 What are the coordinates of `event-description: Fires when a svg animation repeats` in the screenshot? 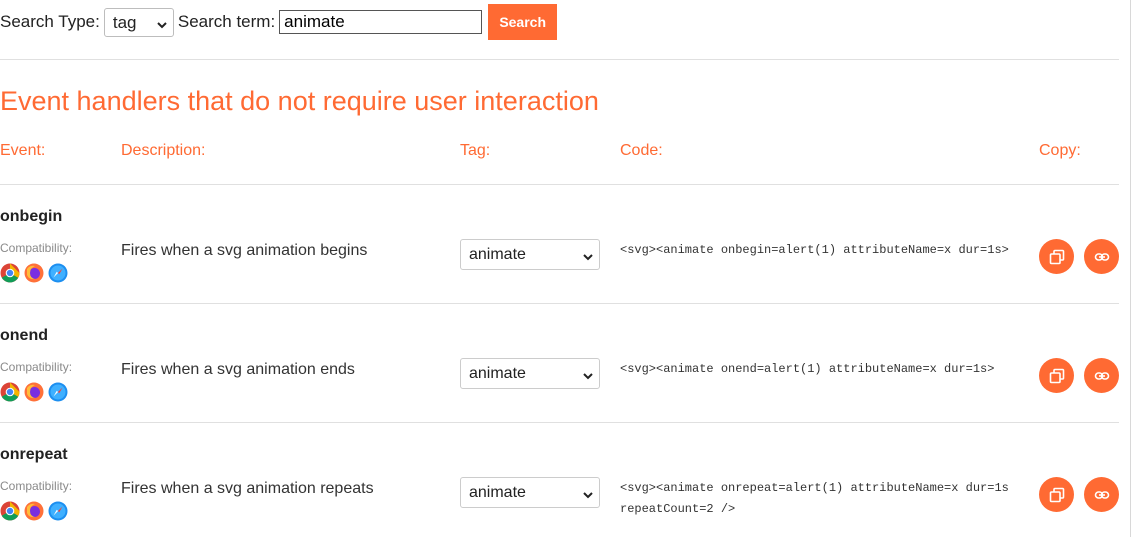 It's located at (247, 488).